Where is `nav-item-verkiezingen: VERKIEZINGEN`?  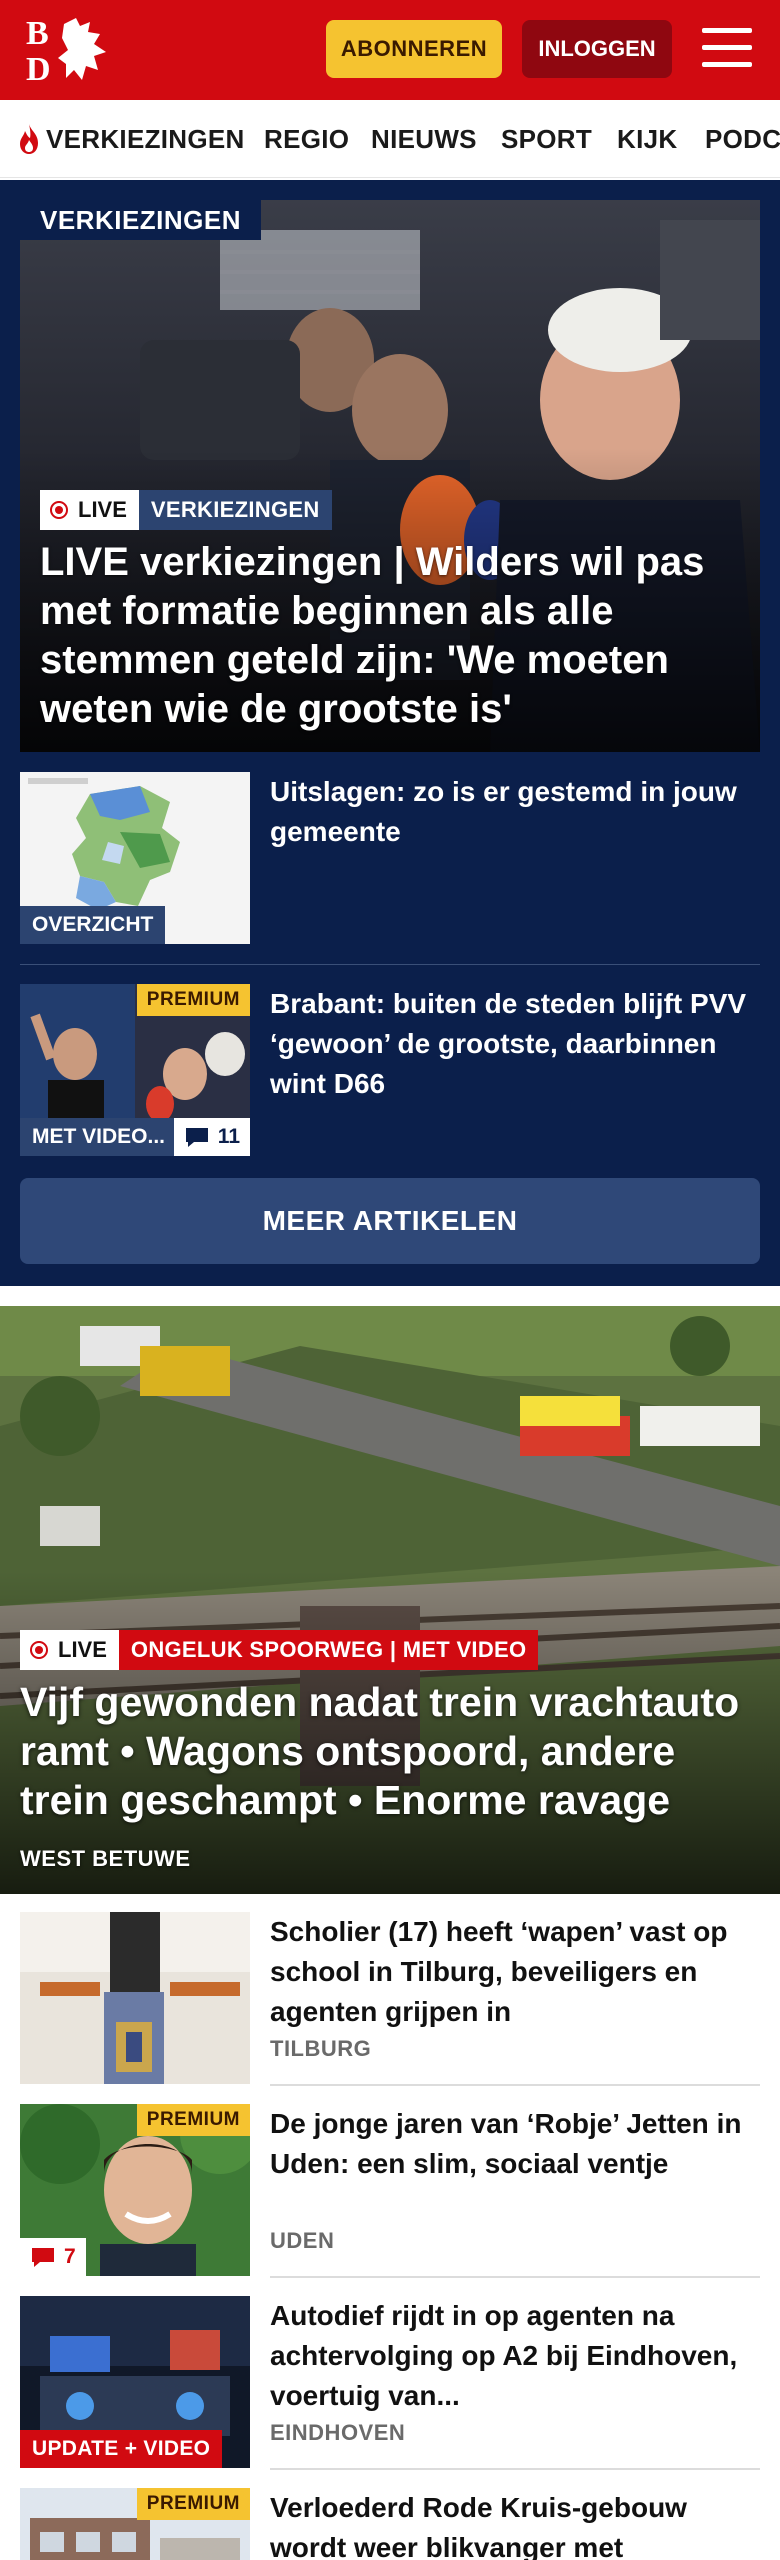 nav-item-verkiezingen: VERKIEZINGEN is located at coordinates (130, 138).